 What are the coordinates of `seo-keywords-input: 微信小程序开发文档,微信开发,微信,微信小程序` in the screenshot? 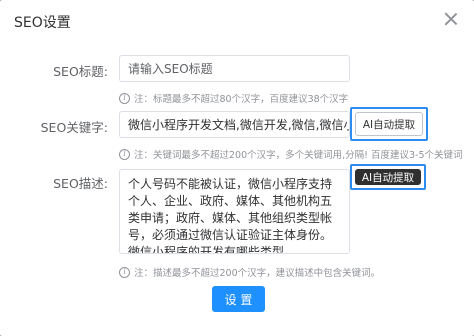 It's located at (234, 124).